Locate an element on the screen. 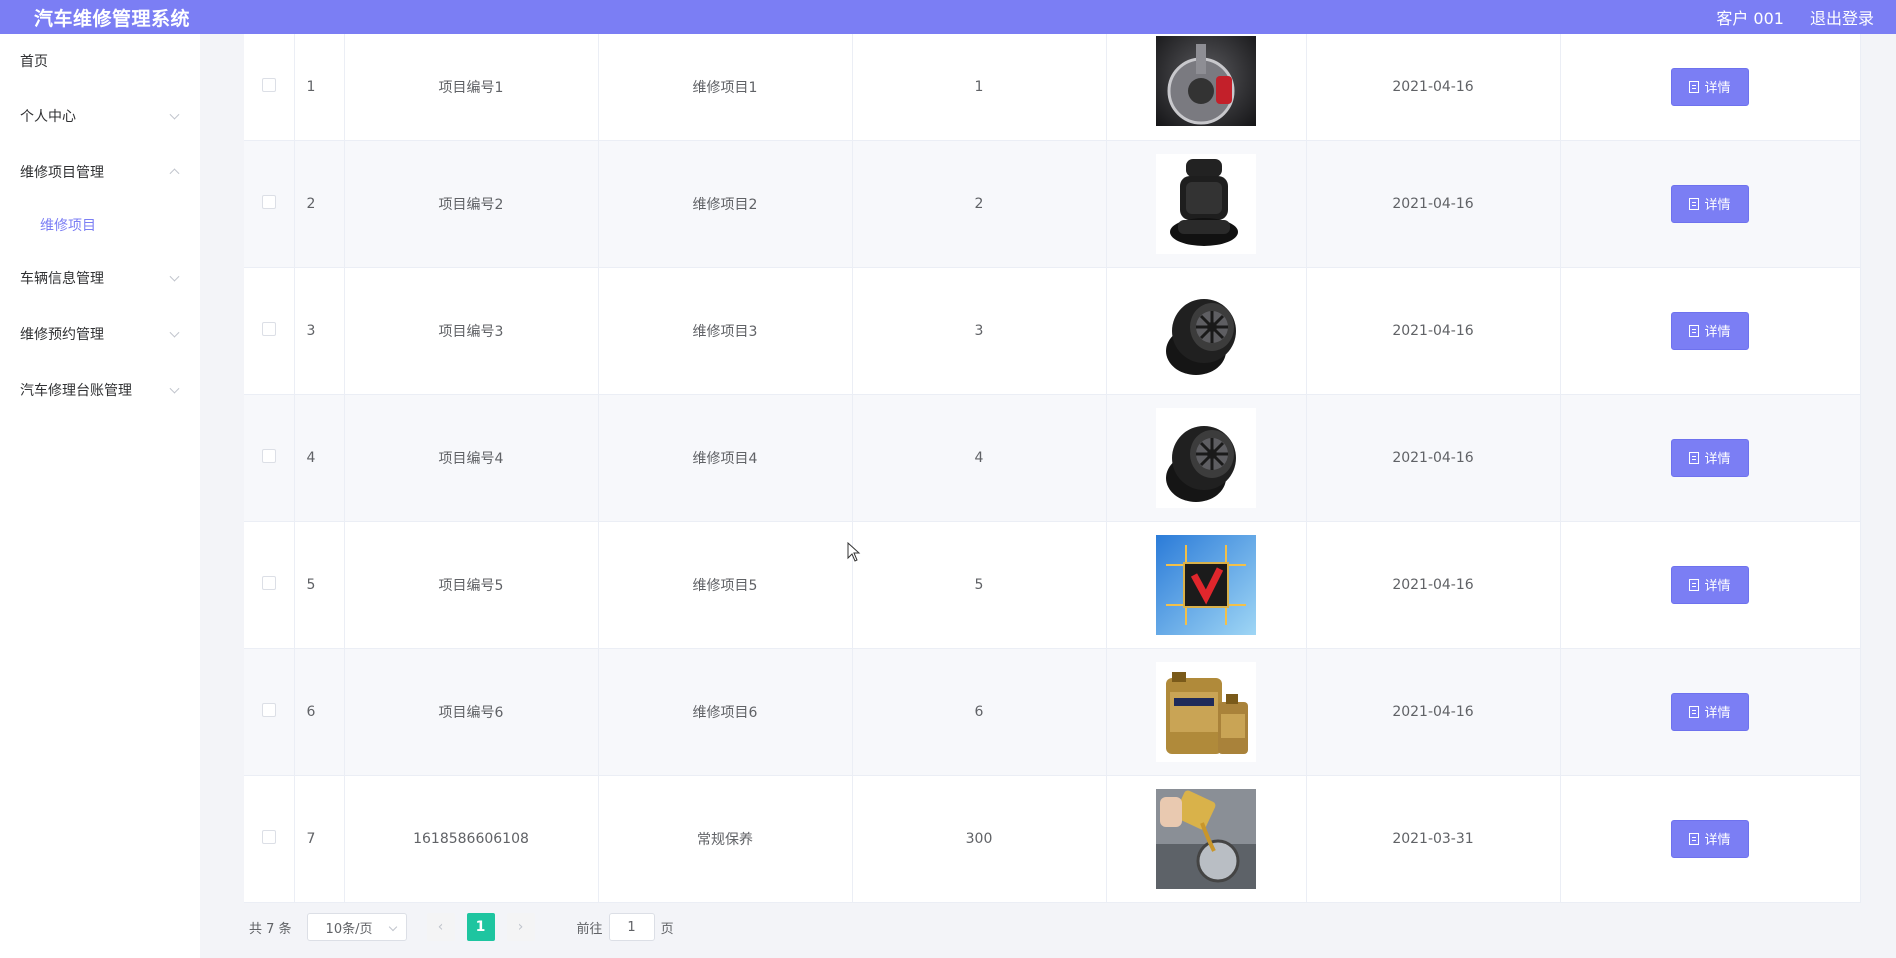 The height and width of the screenshot is (958, 1896). goto-page: 前往 1 页 is located at coordinates (625, 927).